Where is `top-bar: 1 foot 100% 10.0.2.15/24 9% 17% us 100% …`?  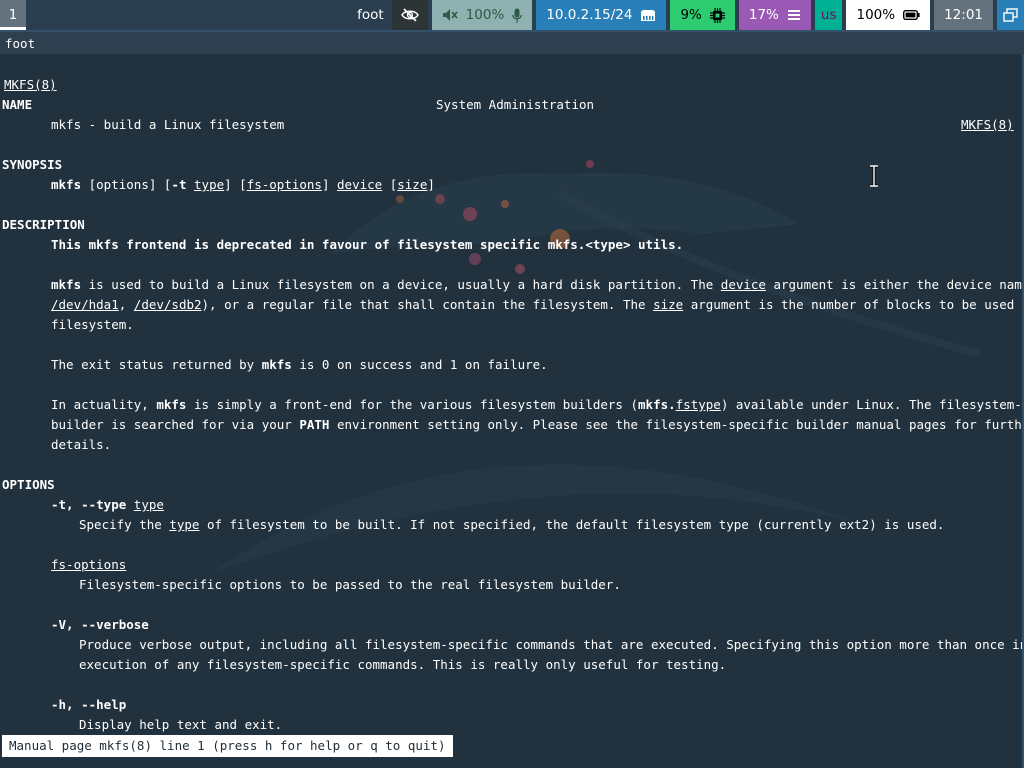
top-bar: 1 foot 100% 10.0.2.15/24 9% 17% us 100% … is located at coordinates (512, 15).